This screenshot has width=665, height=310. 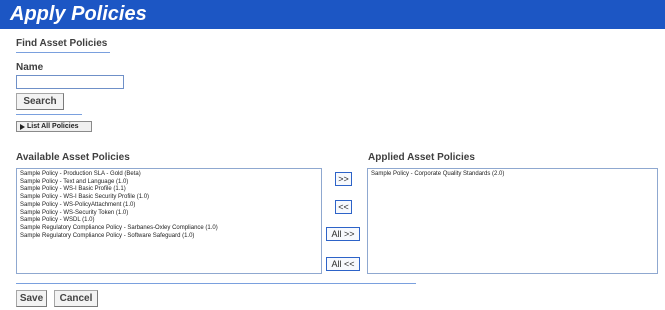 I want to click on name-input, so click(x=70, y=82).